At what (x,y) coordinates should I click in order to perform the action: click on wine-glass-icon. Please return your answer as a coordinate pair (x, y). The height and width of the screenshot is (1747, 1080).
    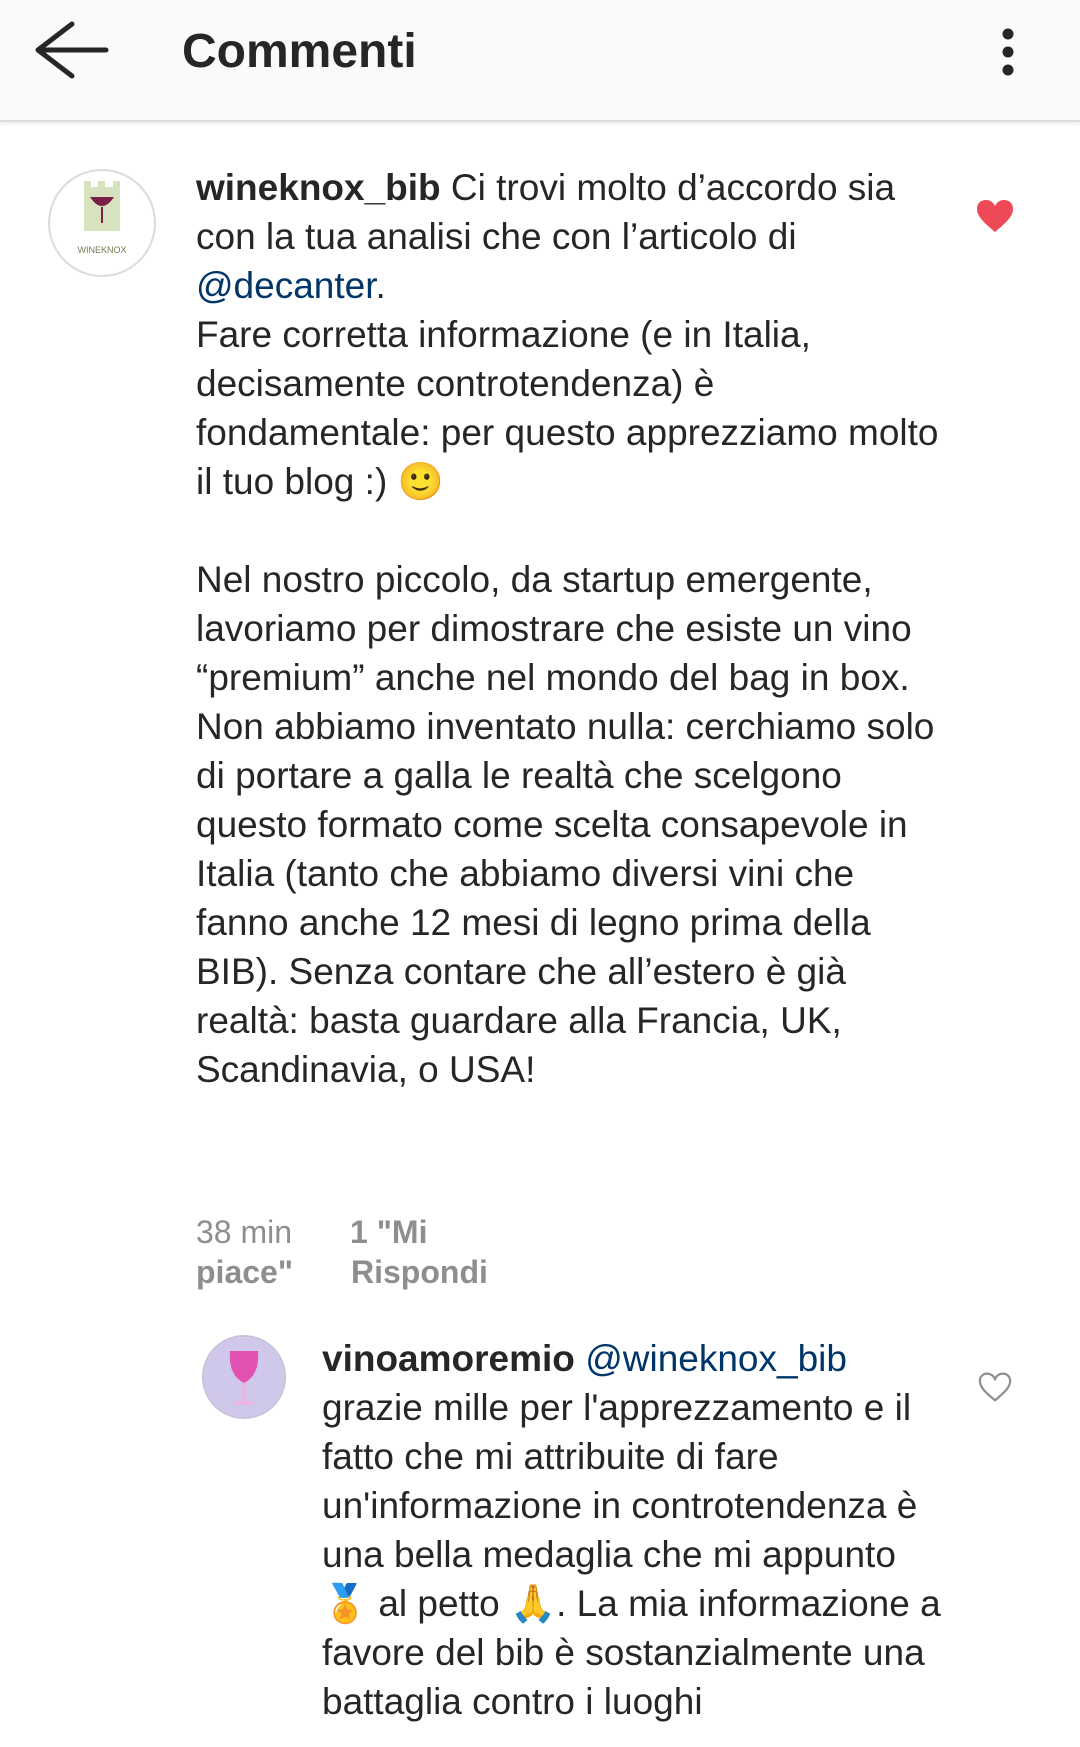
    Looking at the image, I should click on (244, 1377).